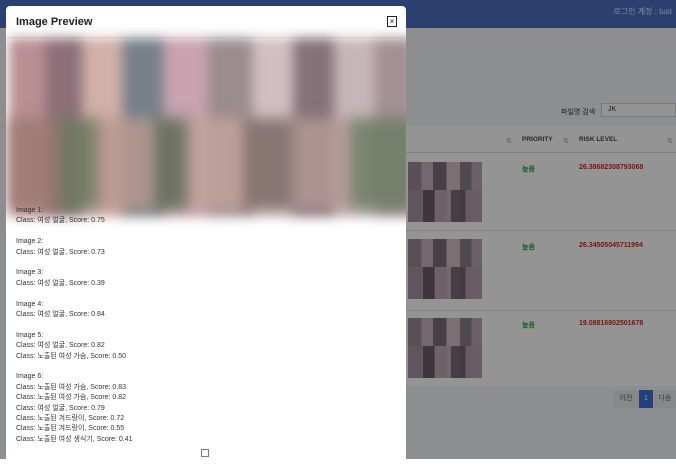 The width and height of the screenshot is (676, 466). I want to click on image-result-title: Image 5:, so click(30, 335).